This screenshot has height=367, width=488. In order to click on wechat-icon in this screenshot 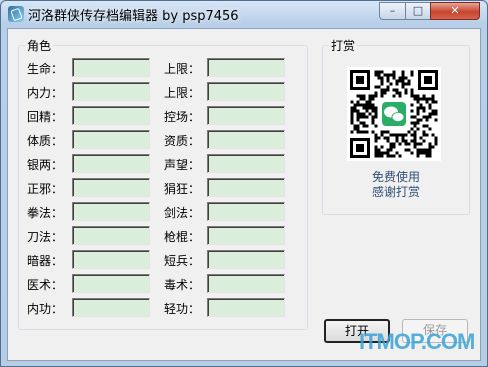, I will do `click(394, 114)`.